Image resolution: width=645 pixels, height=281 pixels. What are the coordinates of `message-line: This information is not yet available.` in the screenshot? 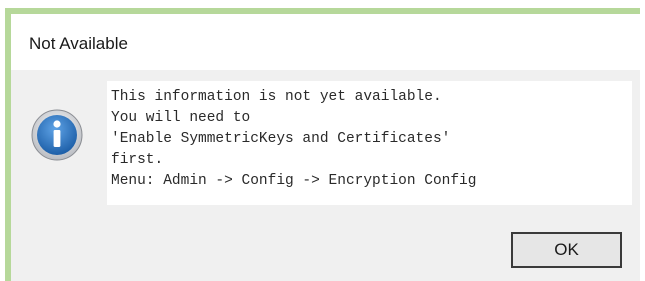 It's located at (276, 97).